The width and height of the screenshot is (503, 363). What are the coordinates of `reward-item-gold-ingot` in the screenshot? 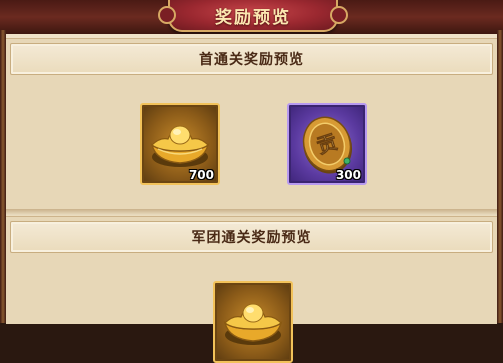 It's located at (253, 322).